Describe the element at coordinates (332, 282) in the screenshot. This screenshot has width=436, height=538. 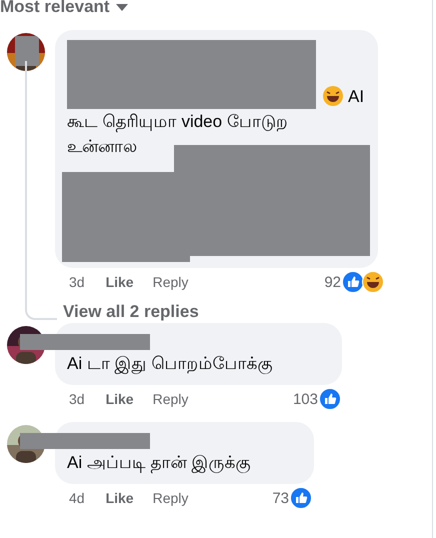
I see `reaction-count: 92` at that location.